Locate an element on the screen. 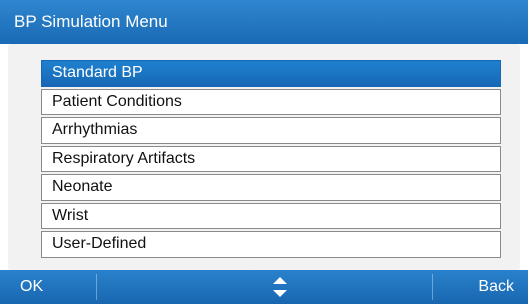  menu-item-standard-bp: Standard BP is located at coordinates (271, 73).